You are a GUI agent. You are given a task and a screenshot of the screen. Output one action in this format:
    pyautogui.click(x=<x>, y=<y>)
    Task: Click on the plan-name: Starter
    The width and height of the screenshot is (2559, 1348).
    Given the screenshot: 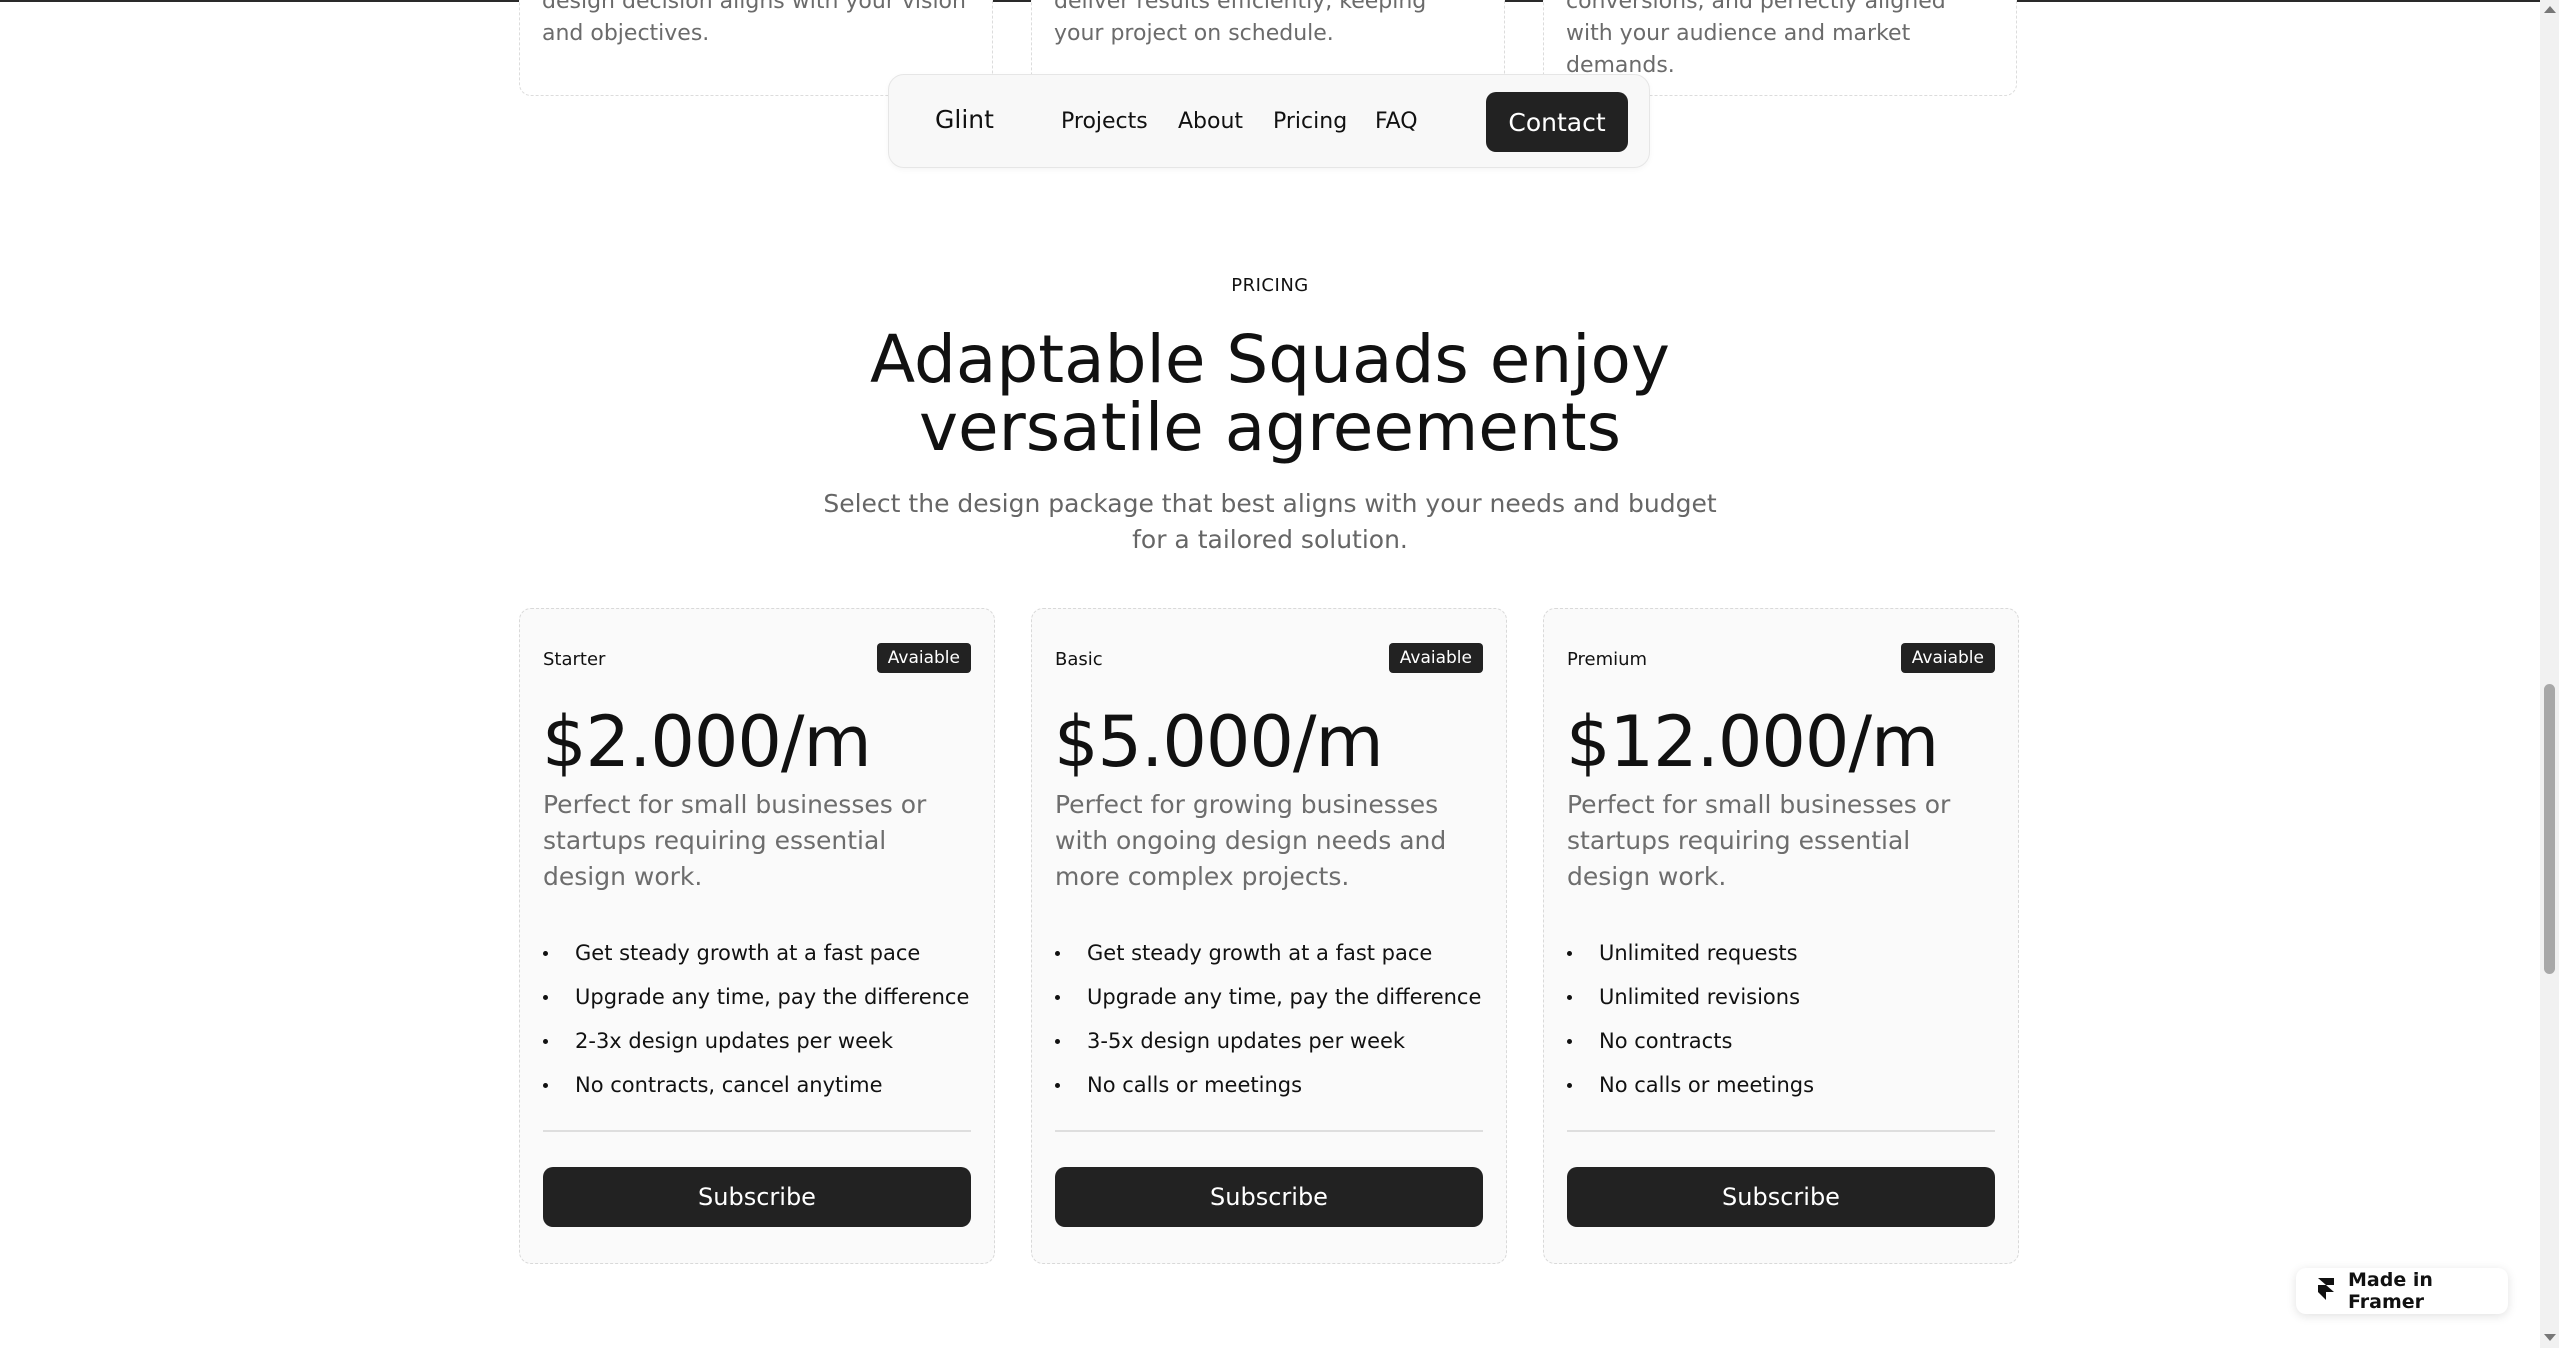 What is the action you would take?
    pyautogui.click(x=574, y=659)
    